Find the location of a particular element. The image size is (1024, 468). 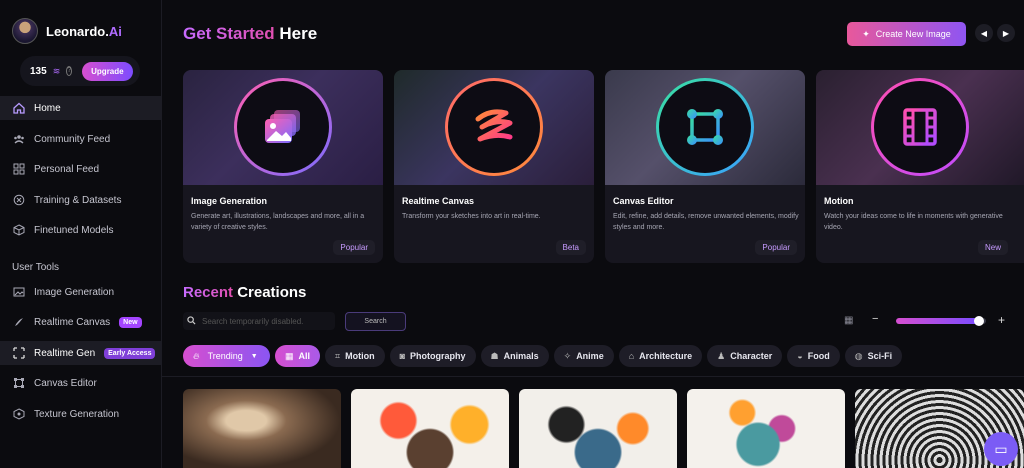

trending-dropdown: 🔥︎ Trending ▼ is located at coordinates (226, 356).